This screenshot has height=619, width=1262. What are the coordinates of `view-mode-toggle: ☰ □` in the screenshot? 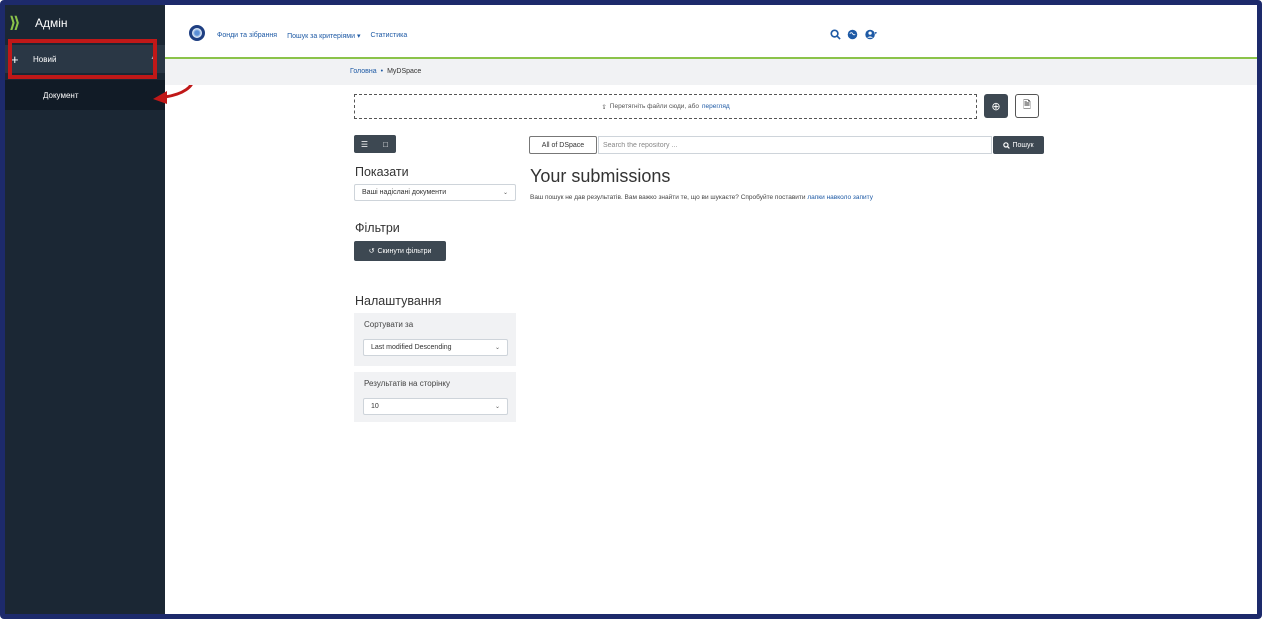 It's located at (375, 144).